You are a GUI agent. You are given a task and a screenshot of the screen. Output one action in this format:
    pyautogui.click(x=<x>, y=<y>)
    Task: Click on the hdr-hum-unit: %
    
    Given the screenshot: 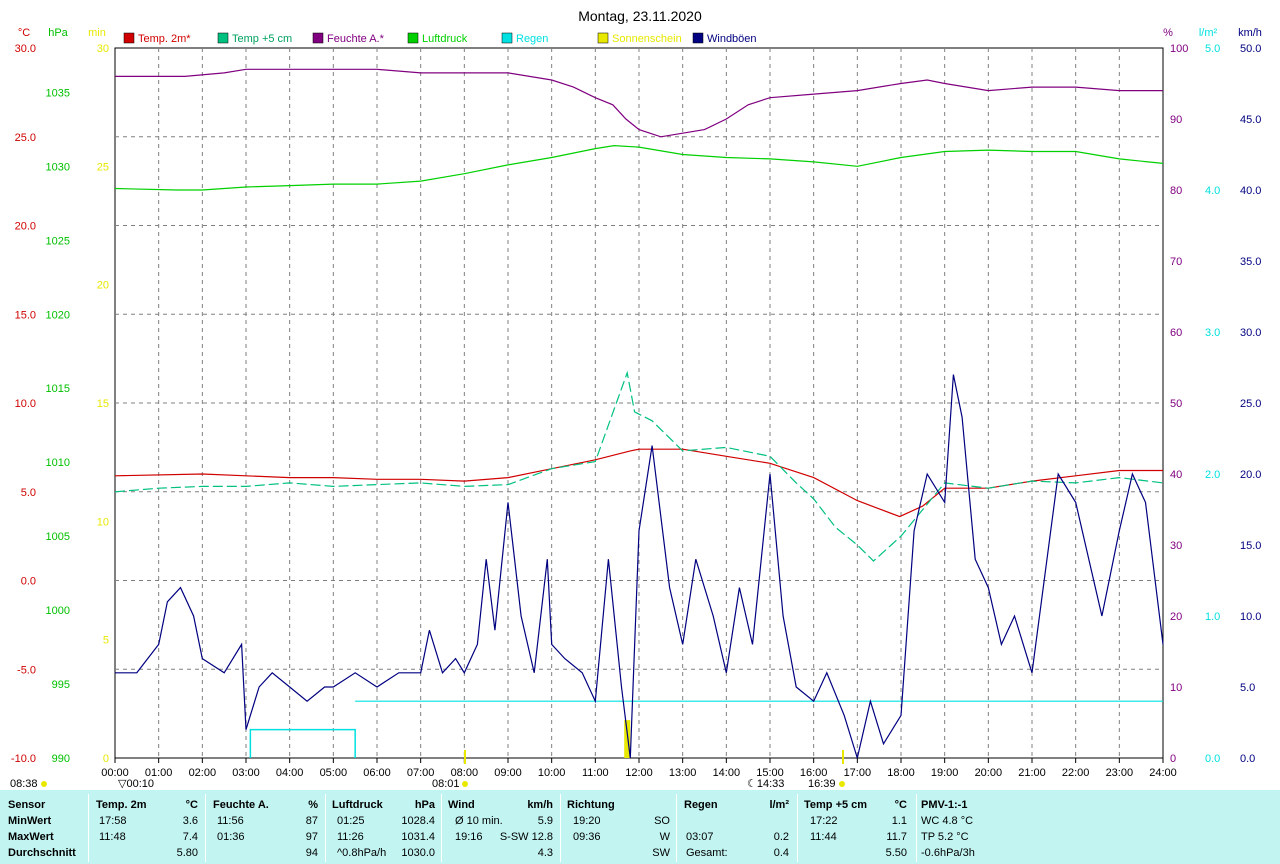 What is the action you would take?
    pyautogui.click(x=313, y=805)
    